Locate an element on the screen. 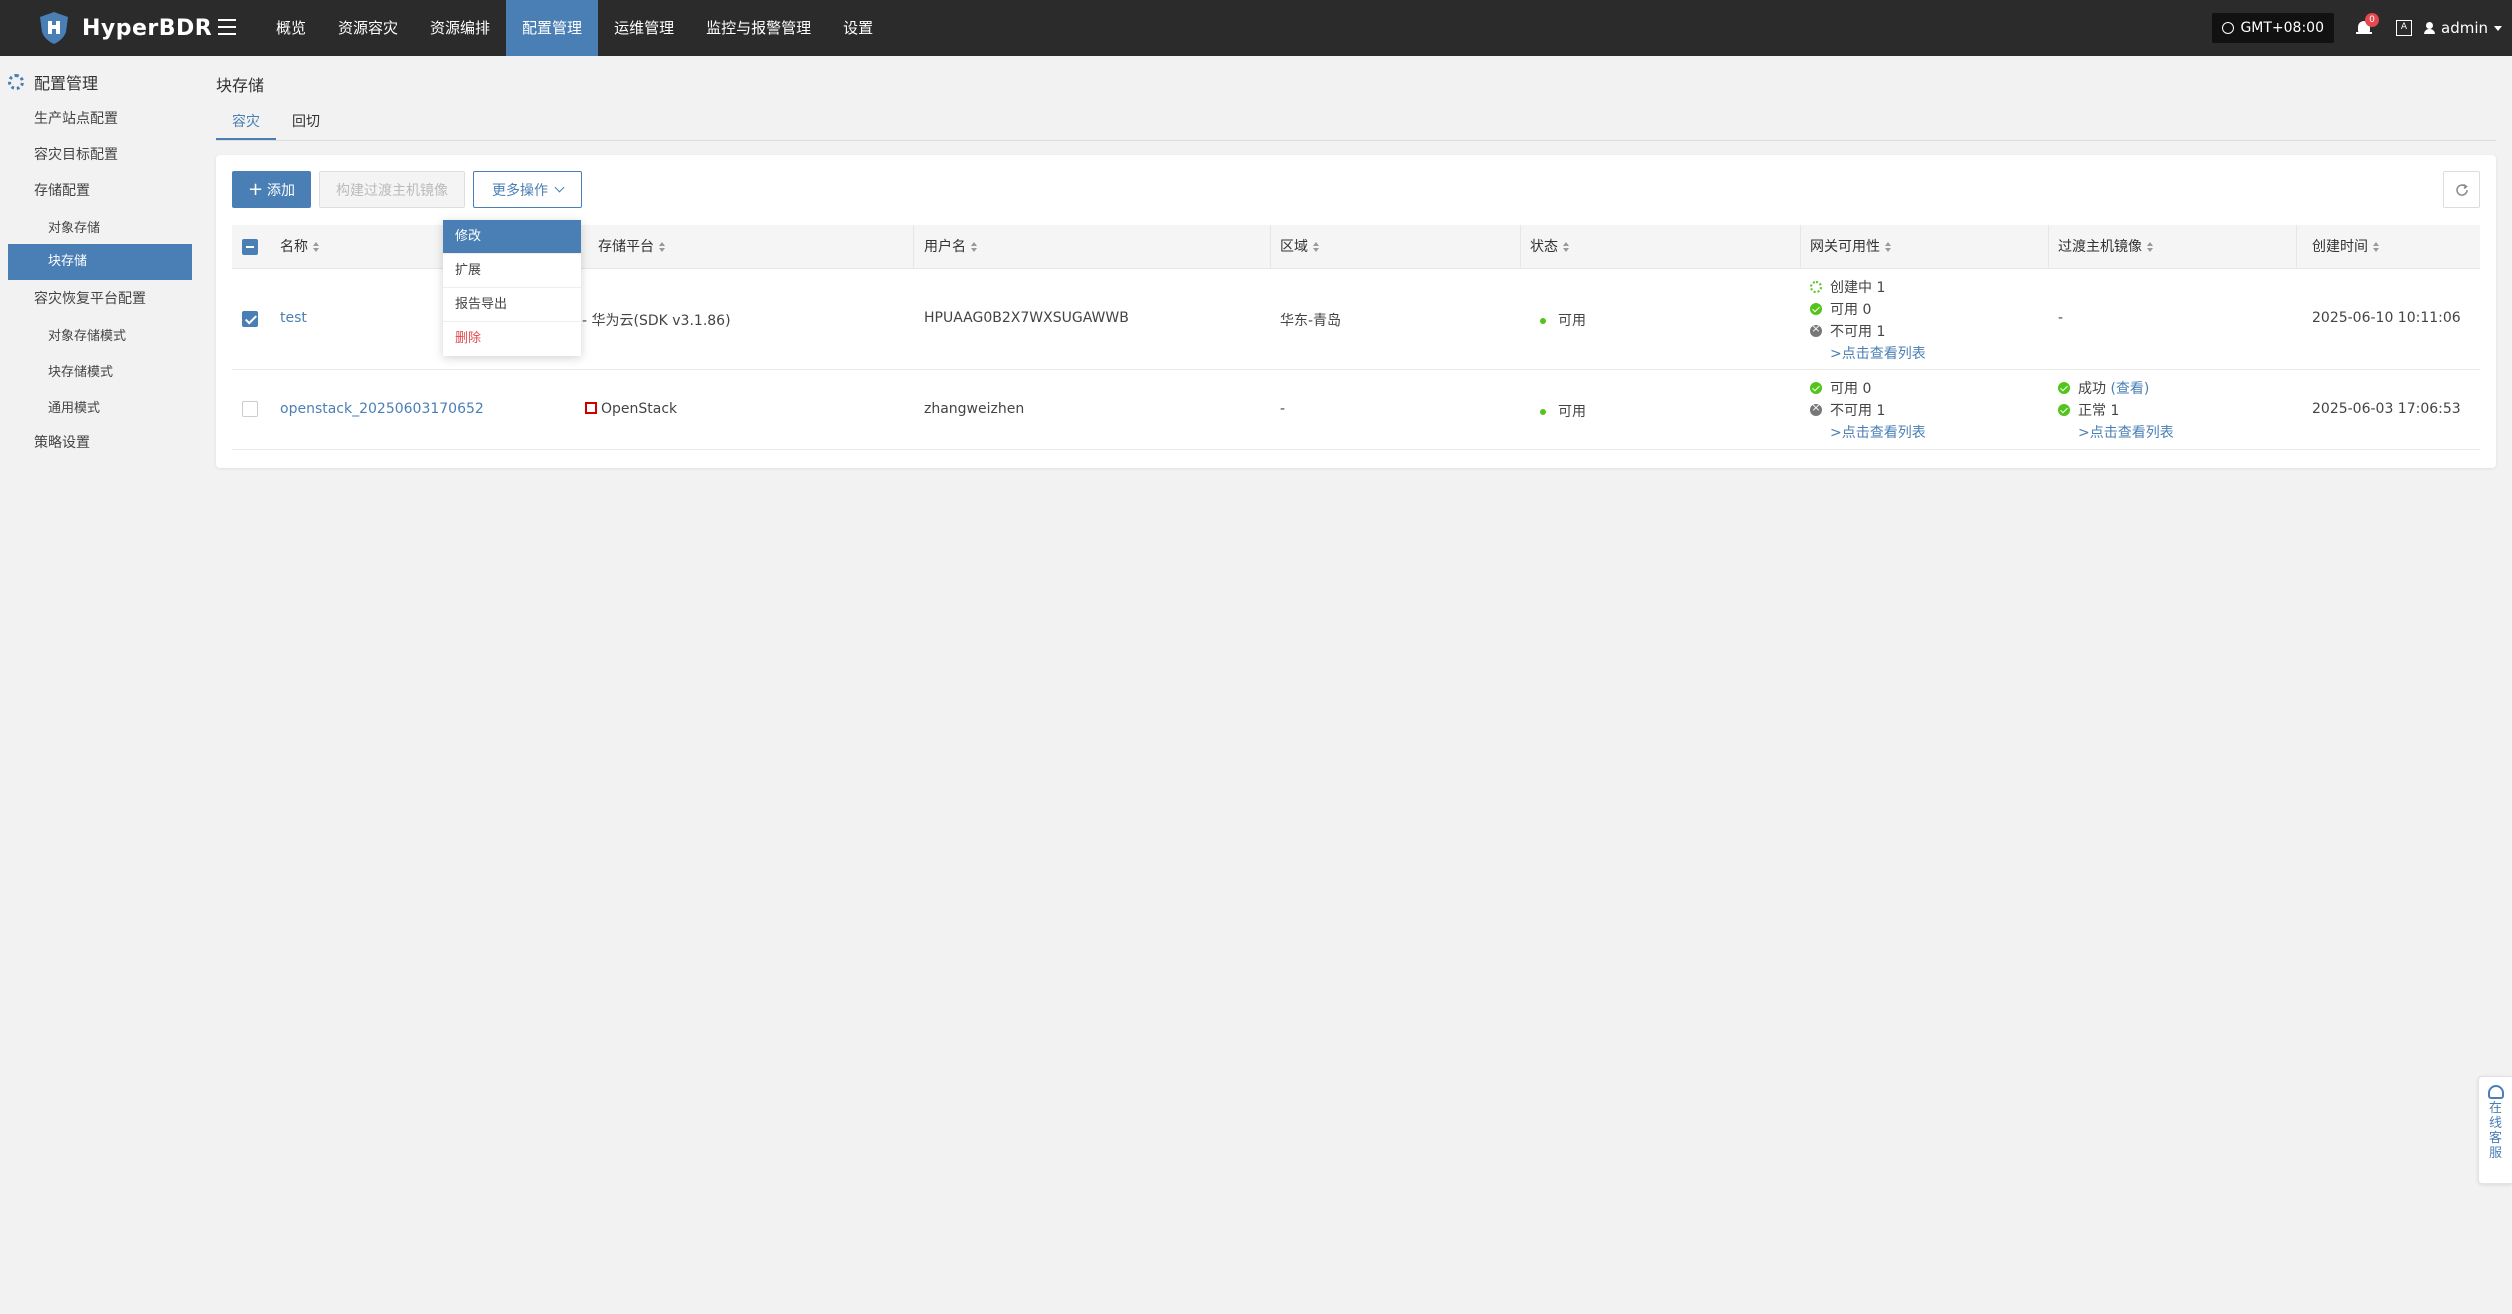 Image resolution: width=2512 pixels, height=1314 pixels. storage-name-link: test is located at coordinates (293, 318).